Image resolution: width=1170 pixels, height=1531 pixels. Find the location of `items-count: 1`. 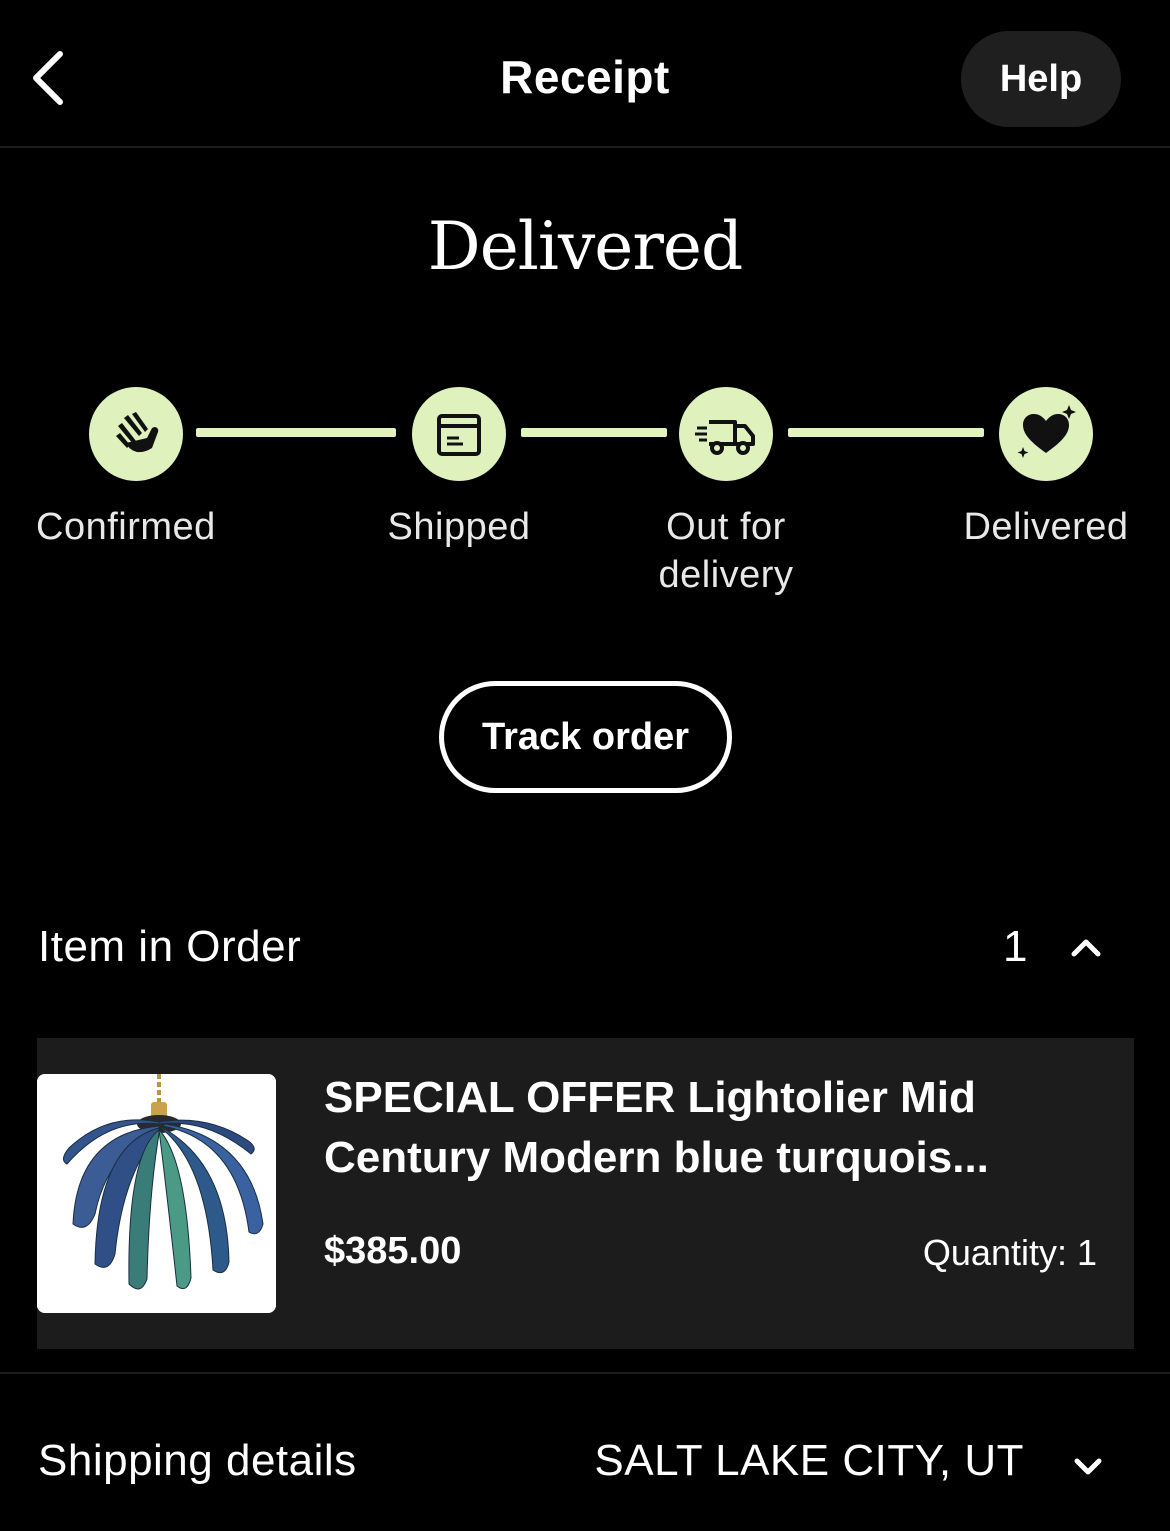

items-count: 1 is located at coordinates (1015, 946).